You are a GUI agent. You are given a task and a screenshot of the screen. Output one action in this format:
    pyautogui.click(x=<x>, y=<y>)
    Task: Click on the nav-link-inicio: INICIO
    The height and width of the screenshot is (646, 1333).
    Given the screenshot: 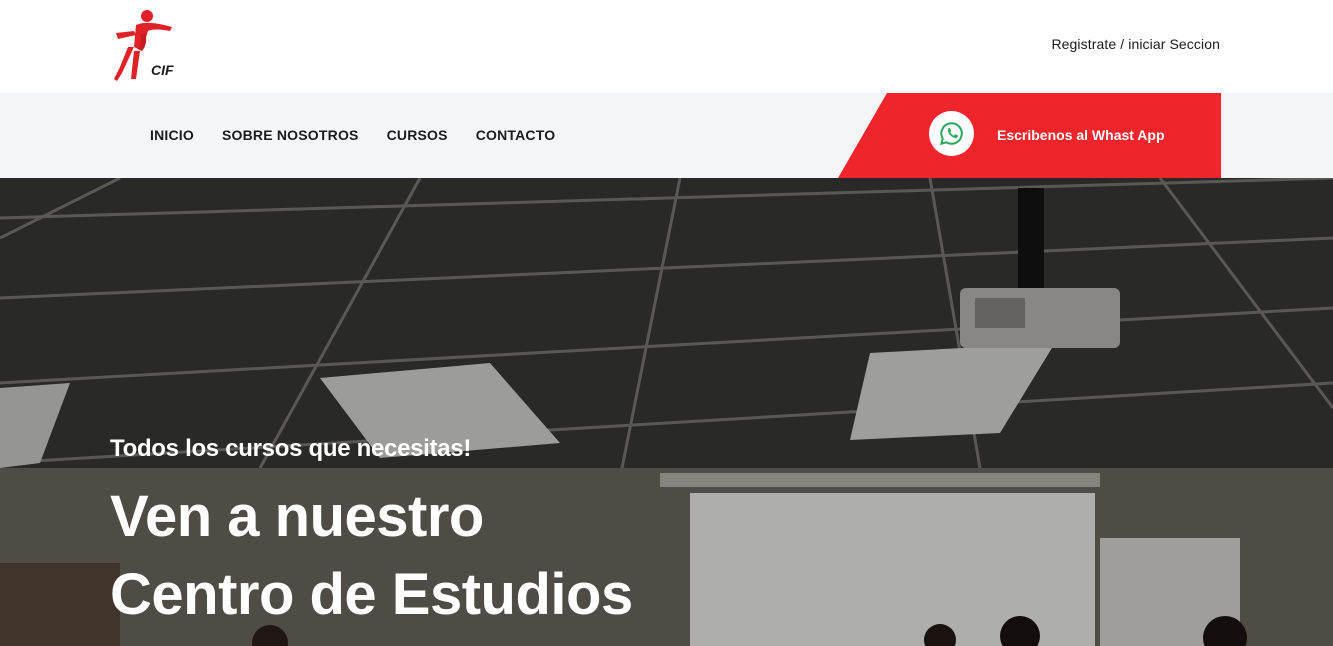 What is the action you would take?
    pyautogui.click(x=172, y=135)
    